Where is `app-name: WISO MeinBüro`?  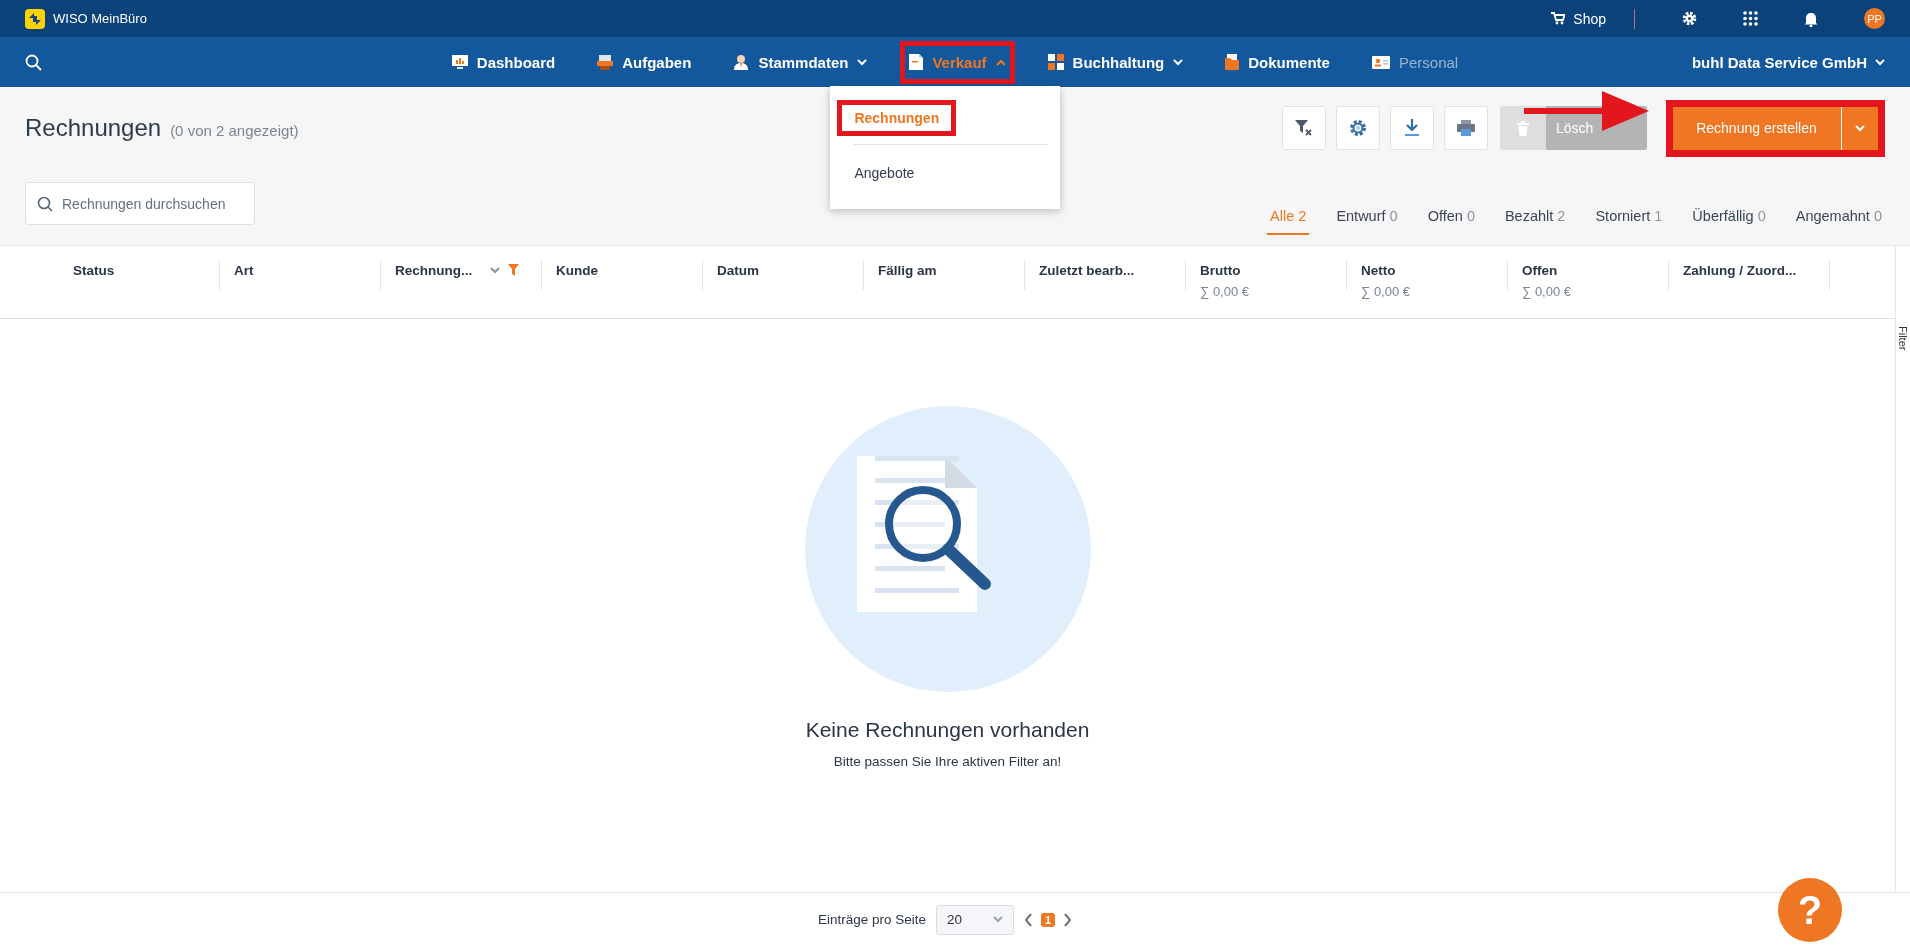 app-name: WISO MeinBüro is located at coordinates (100, 18).